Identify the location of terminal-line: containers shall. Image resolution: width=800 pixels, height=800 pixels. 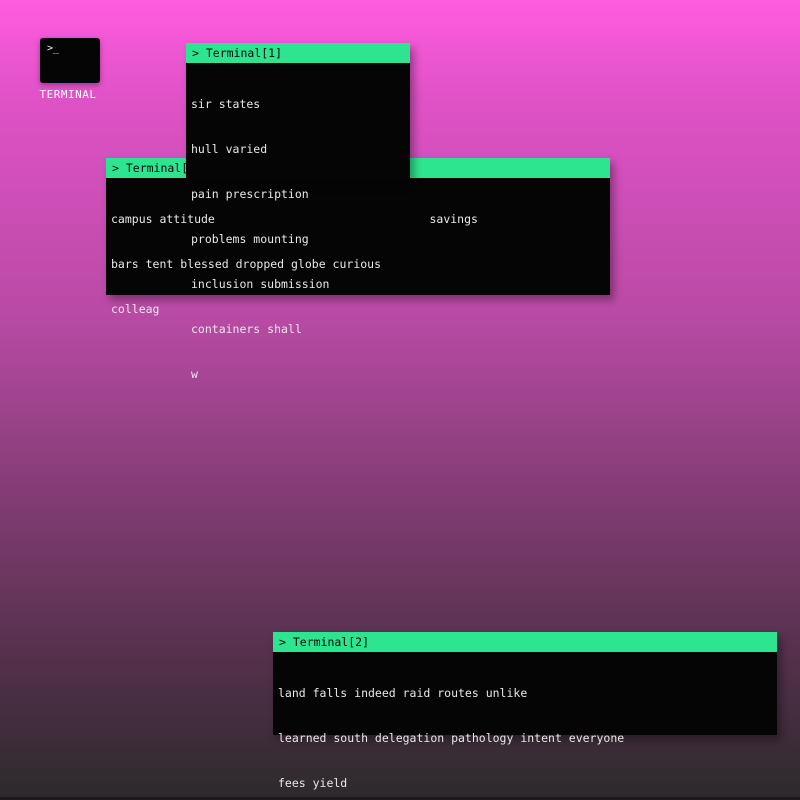
(246, 329).